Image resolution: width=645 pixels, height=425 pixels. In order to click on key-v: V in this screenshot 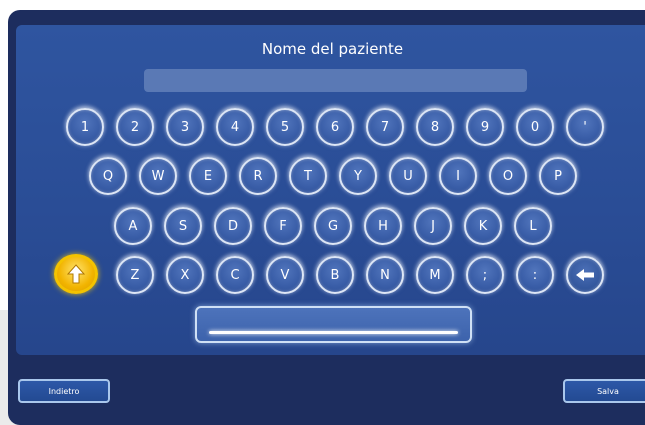, I will do `click(285, 275)`.